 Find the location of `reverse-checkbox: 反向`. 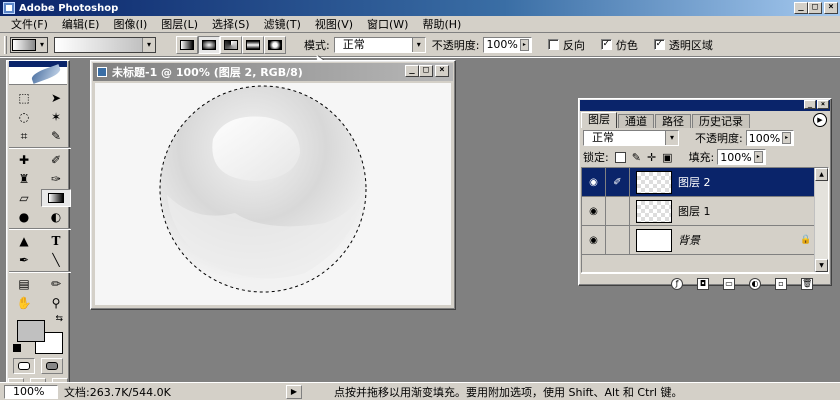

reverse-checkbox: 反向 is located at coordinates (566, 45).